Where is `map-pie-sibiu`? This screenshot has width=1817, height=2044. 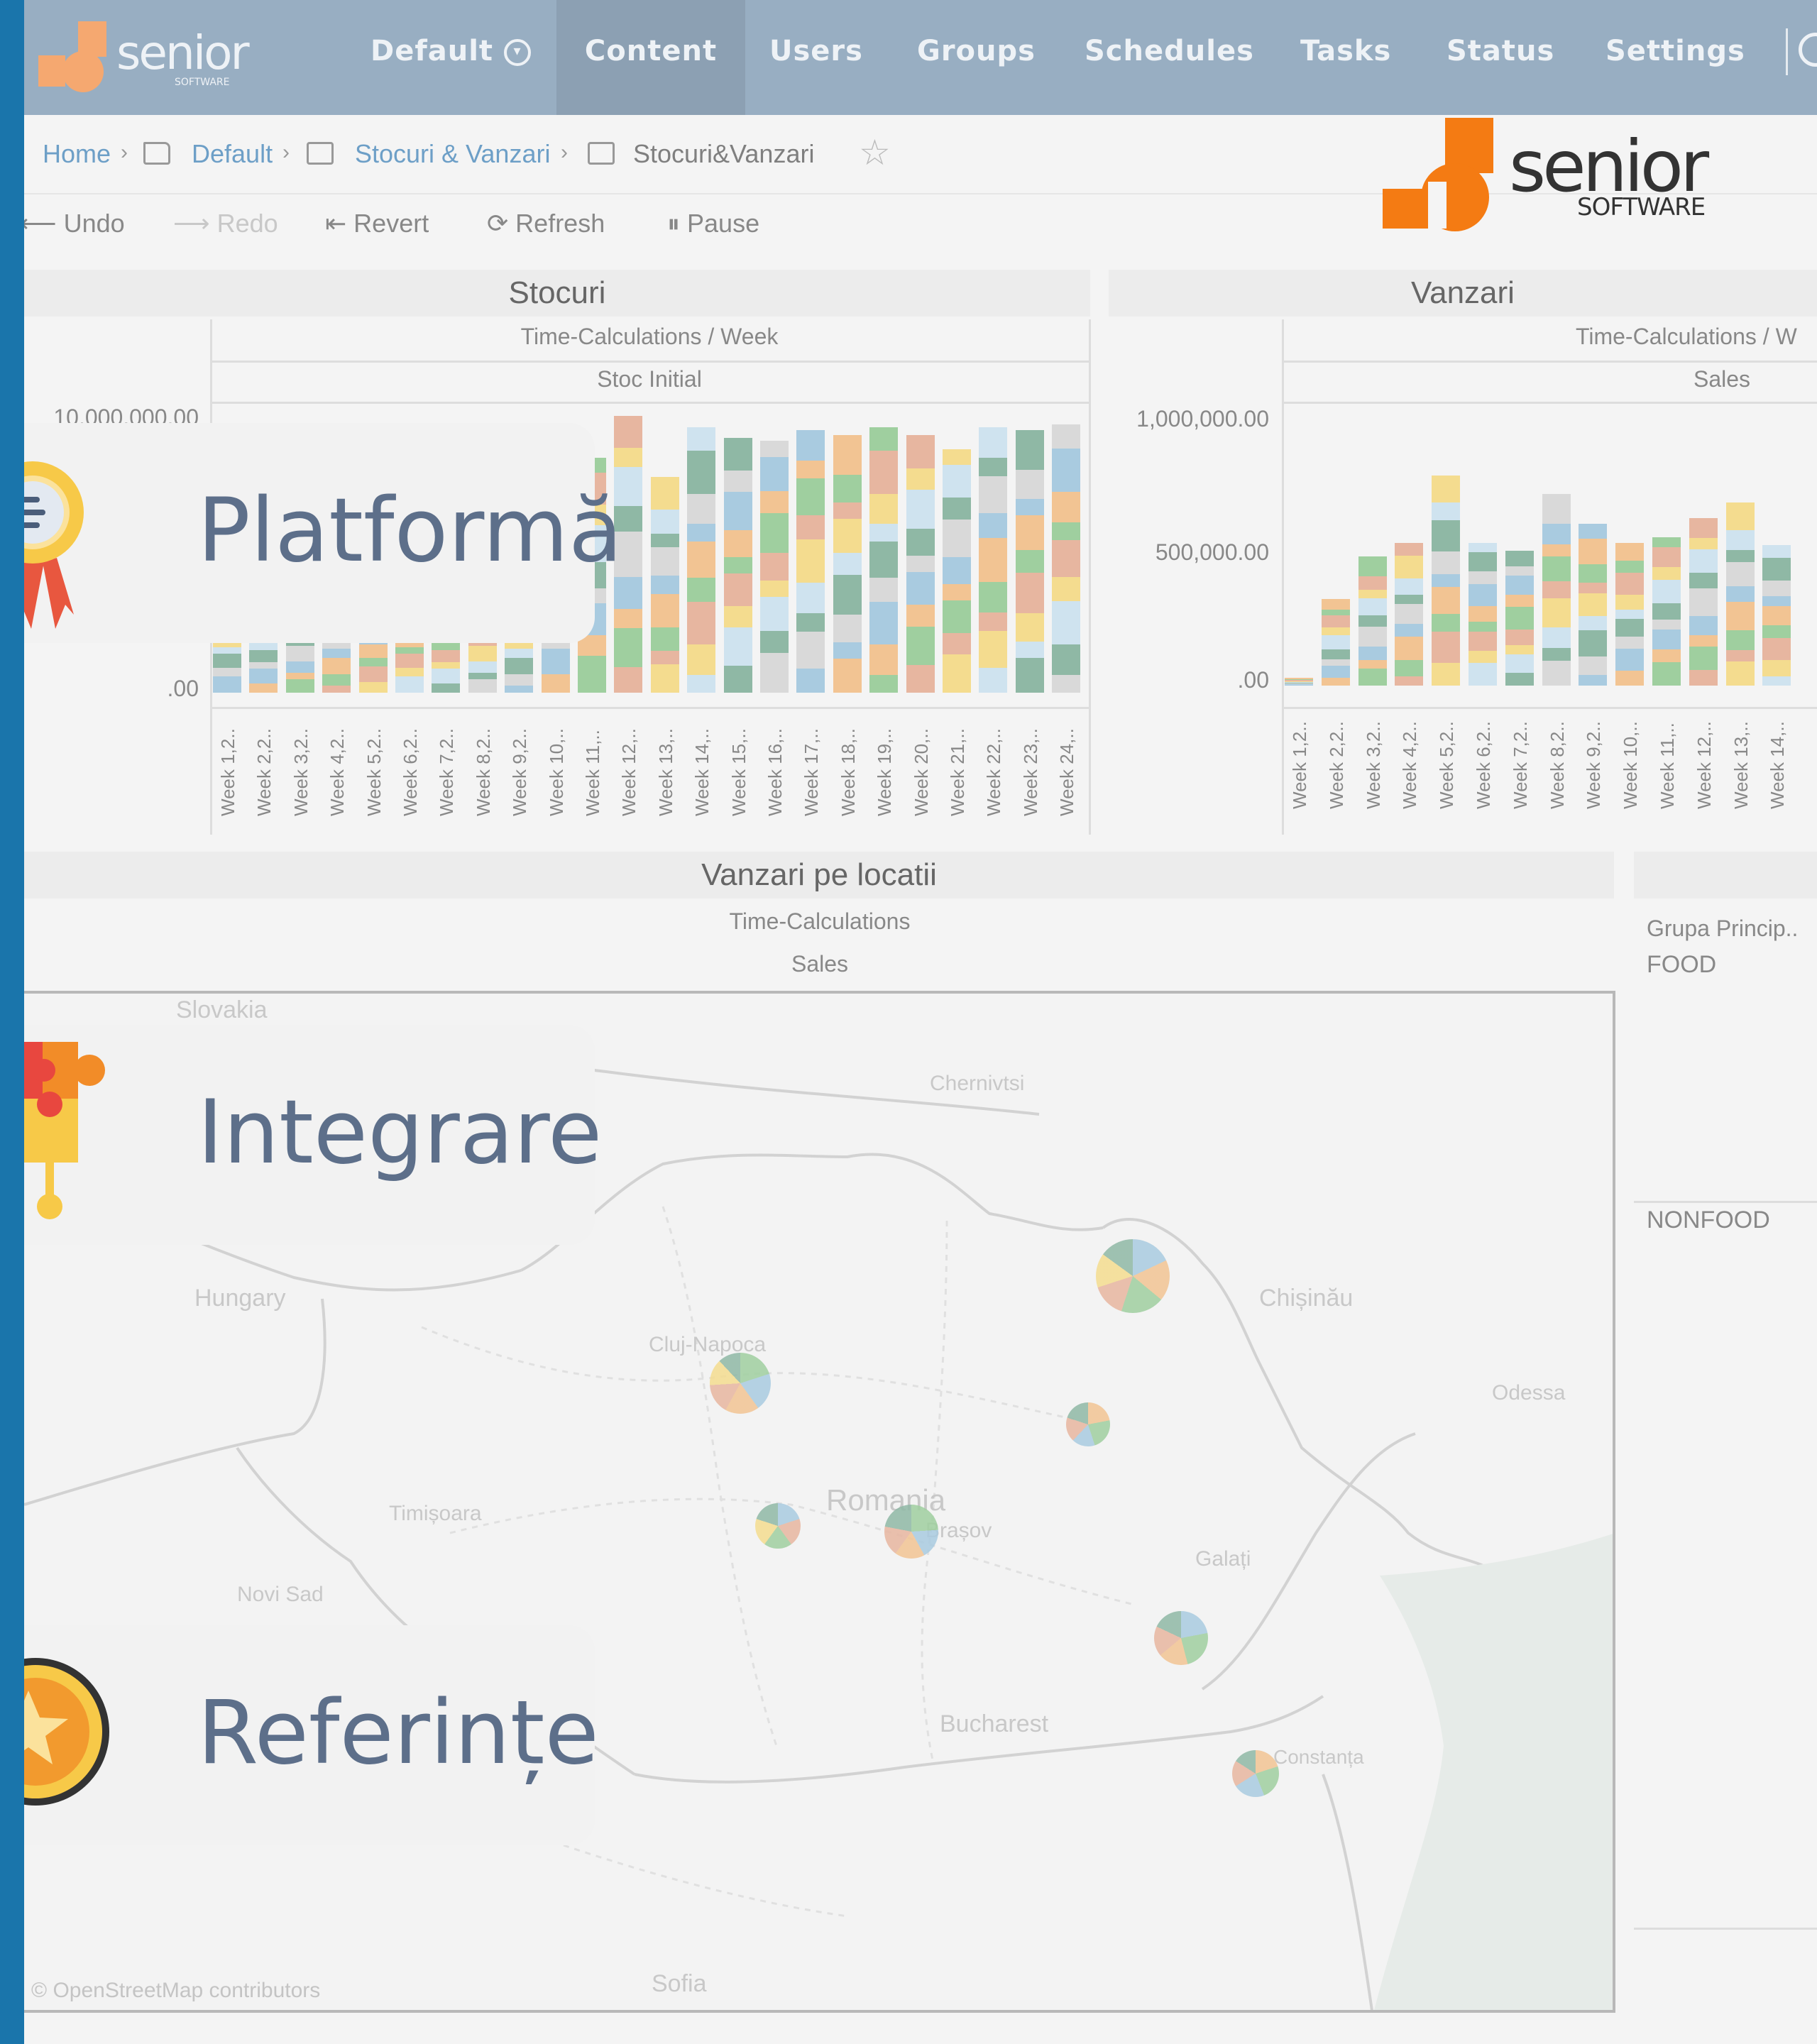 map-pie-sibiu is located at coordinates (778, 1526).